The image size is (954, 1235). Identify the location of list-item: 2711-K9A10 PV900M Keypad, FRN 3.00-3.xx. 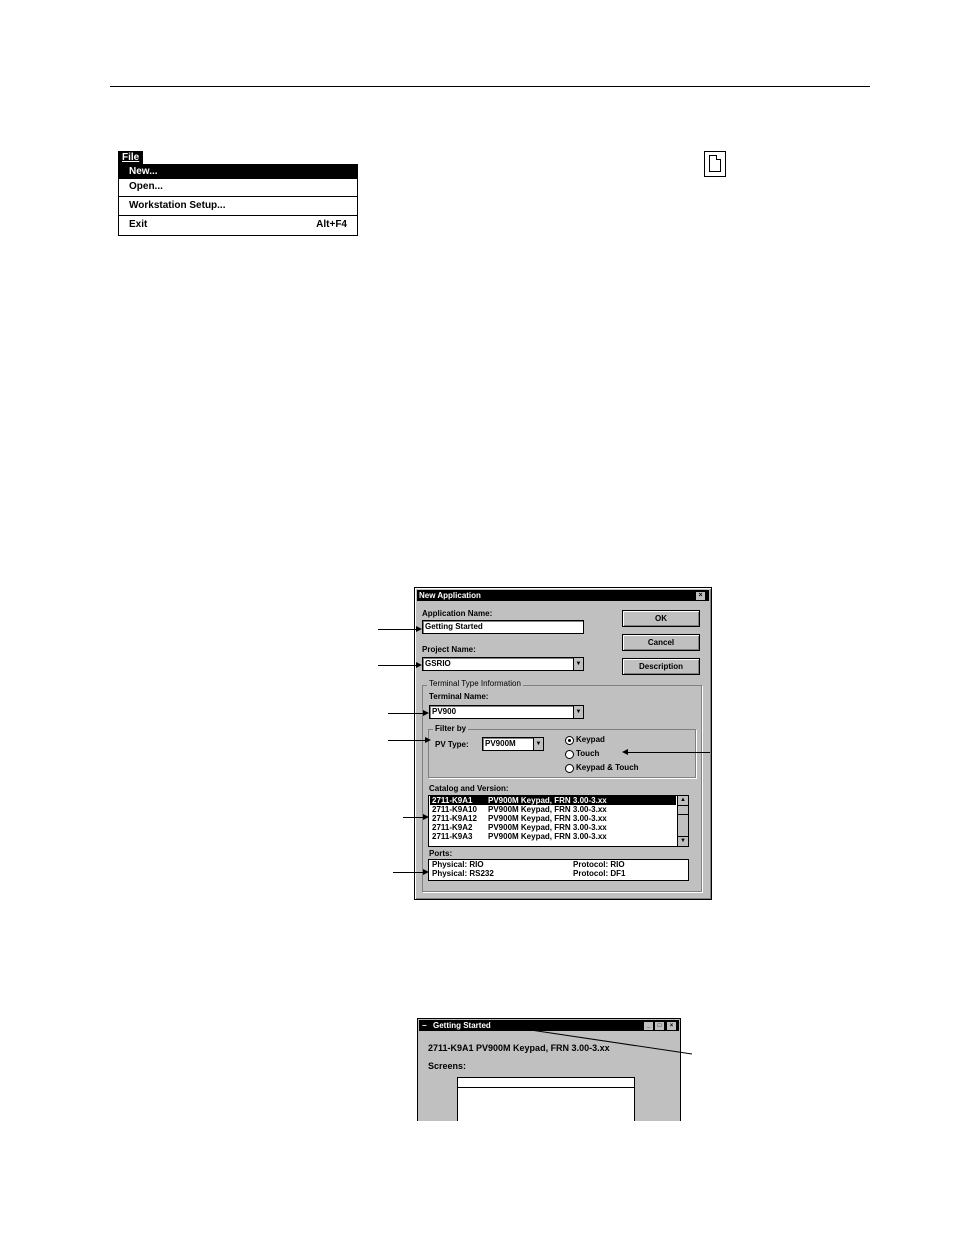
(553, 809).